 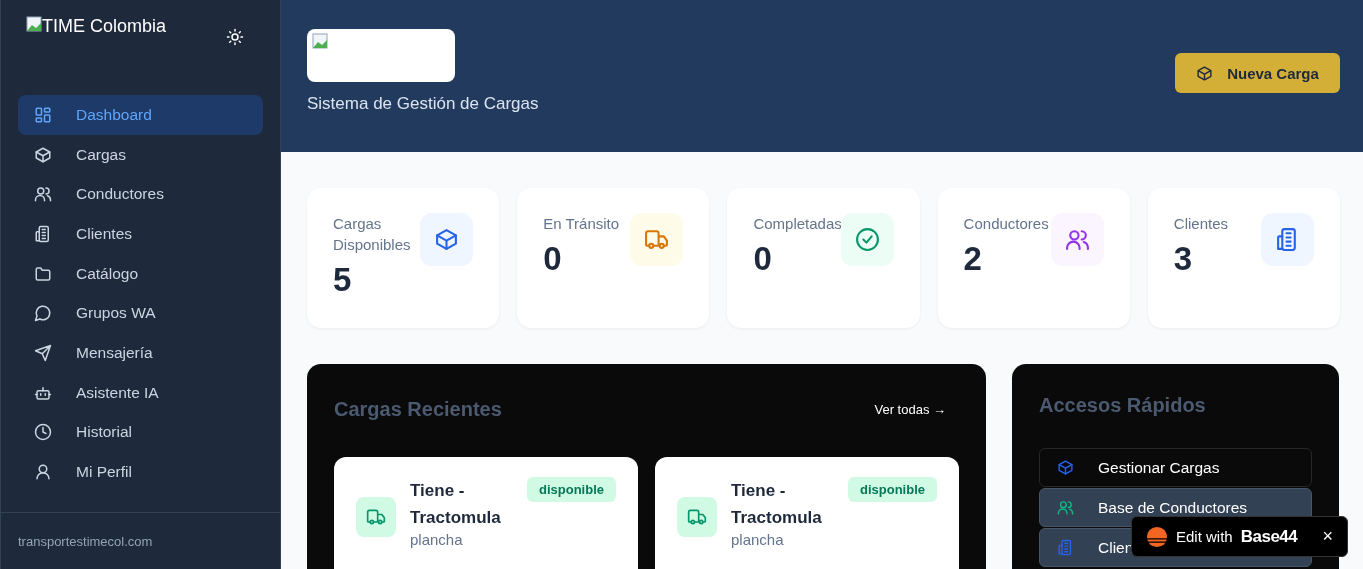 What do you see at coordinates (418, 409) in the screenshot?
I see `panel-title: Cargas Recientes` at bounding box center [418, 409].